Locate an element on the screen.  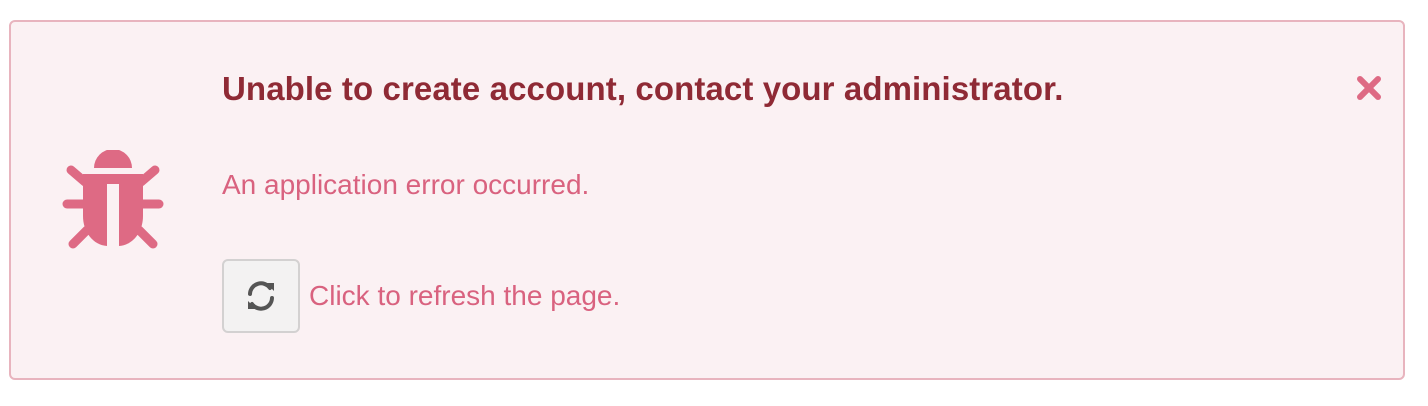
close-icon is located at coordinates (1369, 88).